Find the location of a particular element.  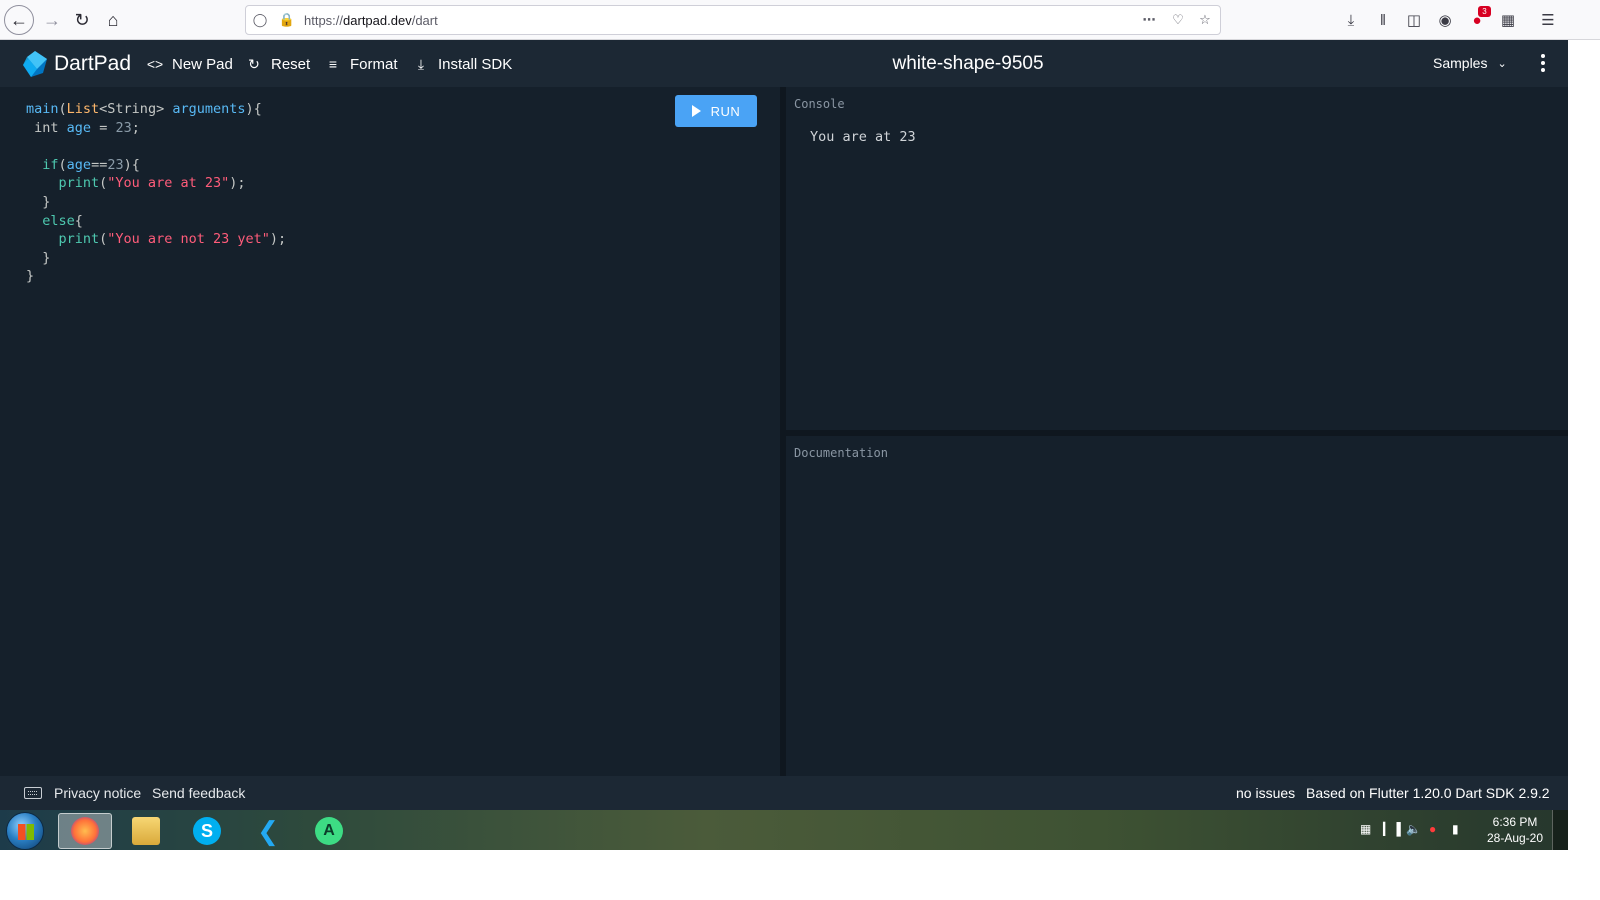

console-output: You are at 23 is located at coordinates (863, 137).